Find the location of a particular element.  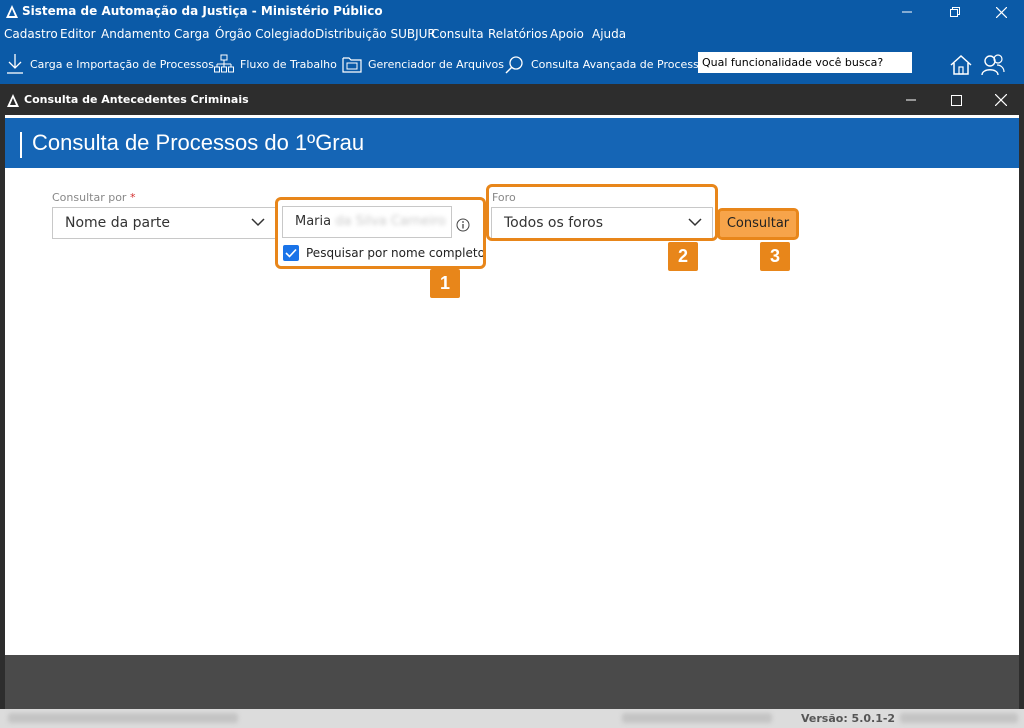

workflow-icon is located at coordinates (224, 63).